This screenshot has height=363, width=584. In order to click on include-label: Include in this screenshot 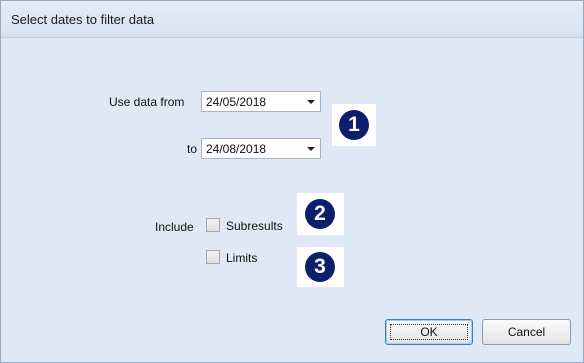, I will do `click(174, 227)`.